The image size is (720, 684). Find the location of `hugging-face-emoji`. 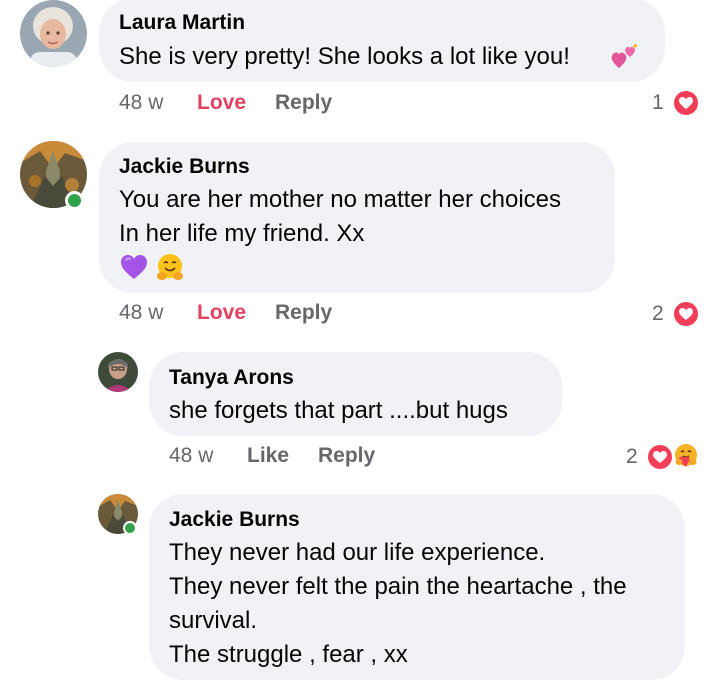

hugging-face-emoji is located at coordinates (170, 267).